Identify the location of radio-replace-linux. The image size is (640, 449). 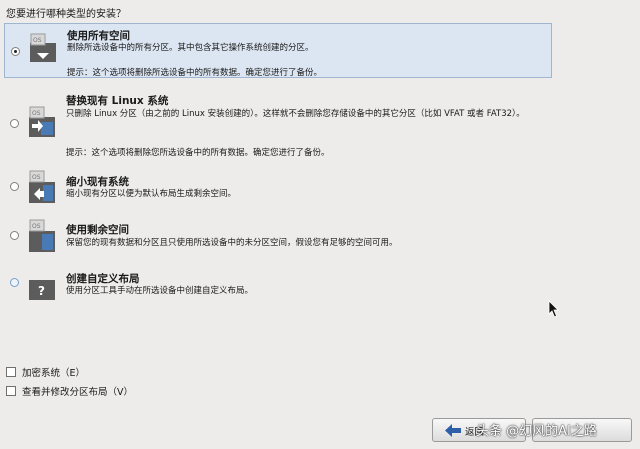
(14, 123).